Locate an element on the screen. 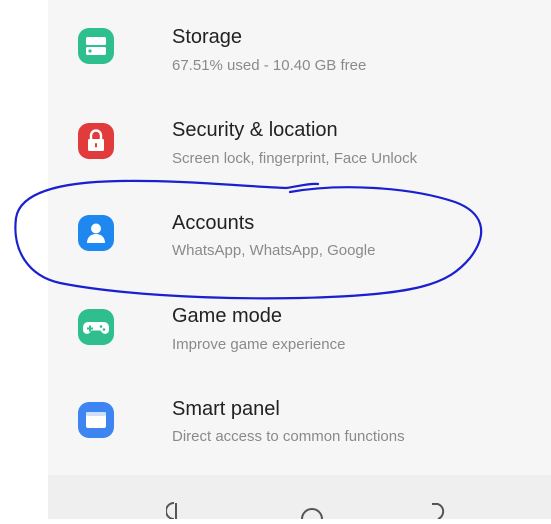 The width and height of the screenshot is (551, 524). navigation-bar is located at coordinates (299, 497).